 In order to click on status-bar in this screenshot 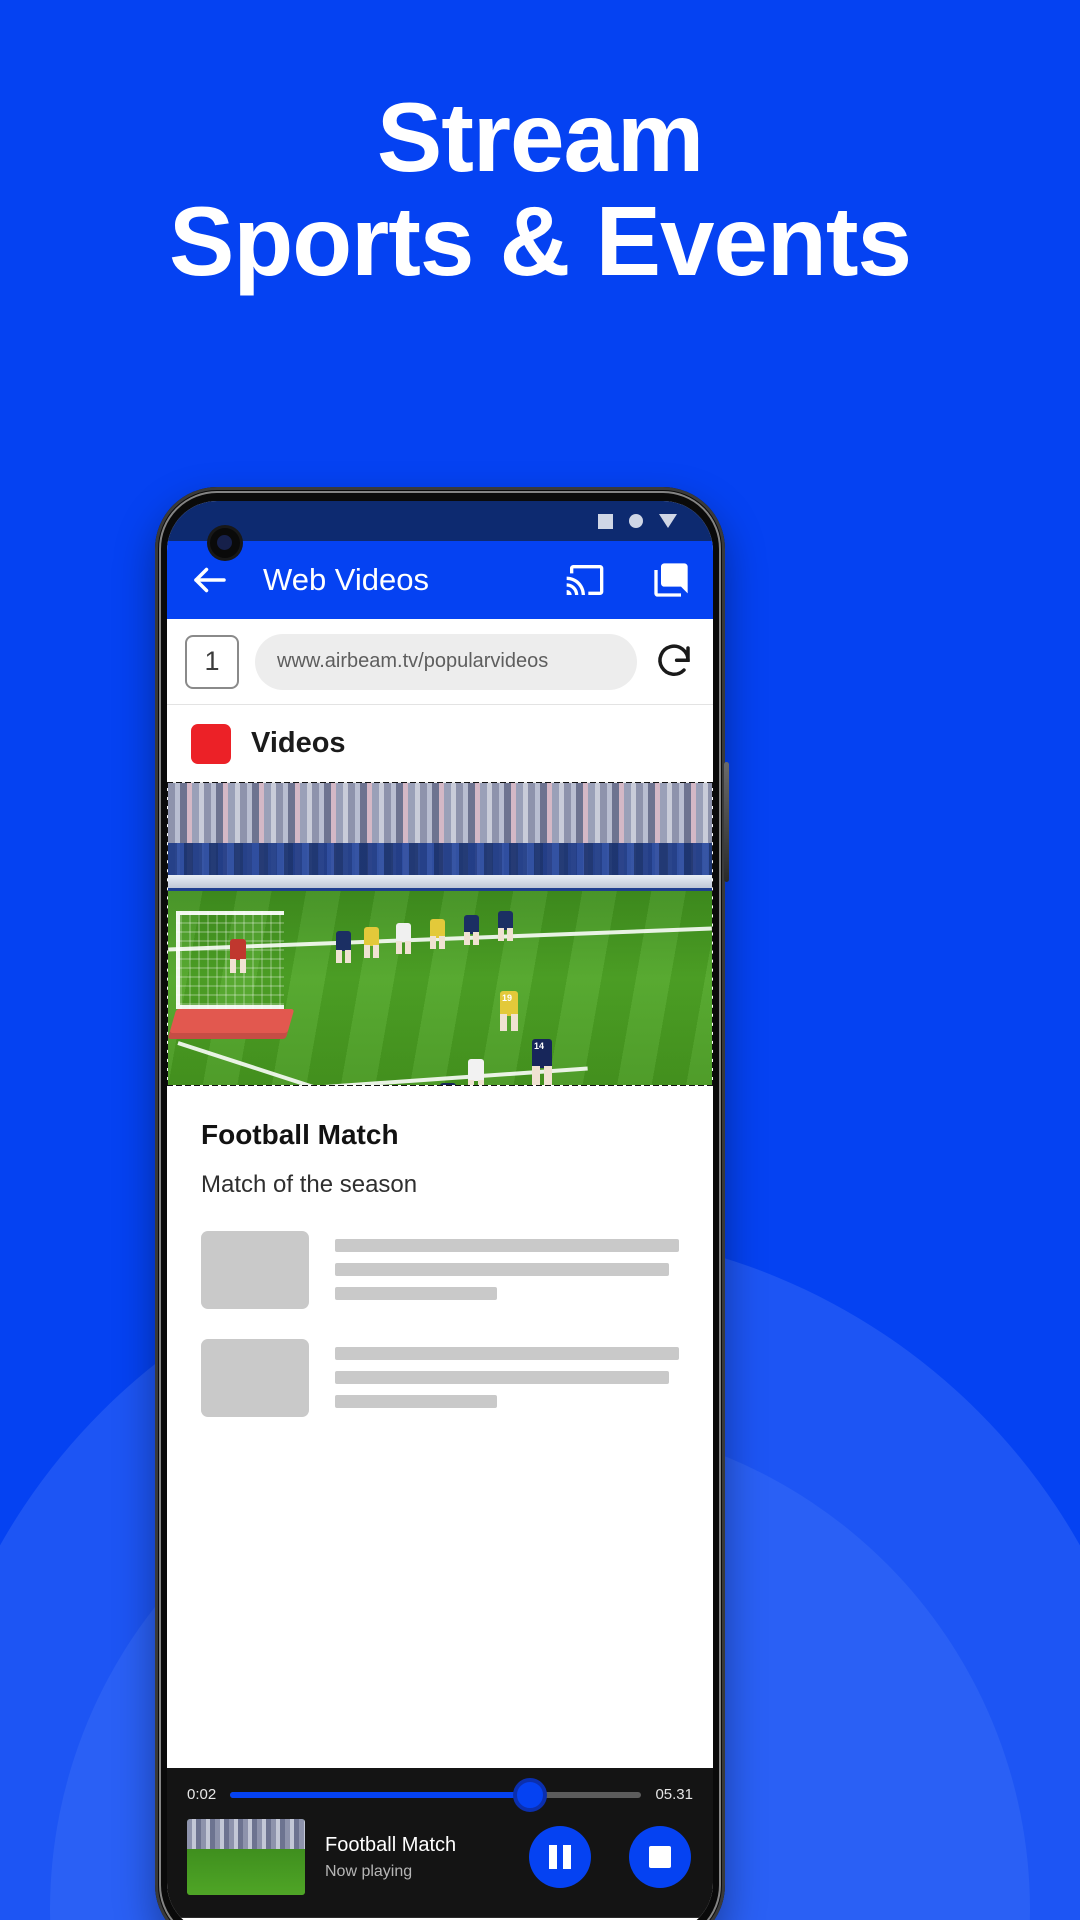, I will do `click(440, 521)`.